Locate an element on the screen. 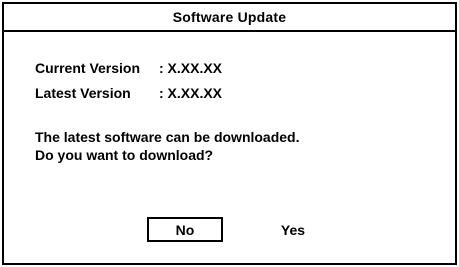 The image size is (459, 267). current-version-value: : X.XX.XX is located at coordinates (191, 68).